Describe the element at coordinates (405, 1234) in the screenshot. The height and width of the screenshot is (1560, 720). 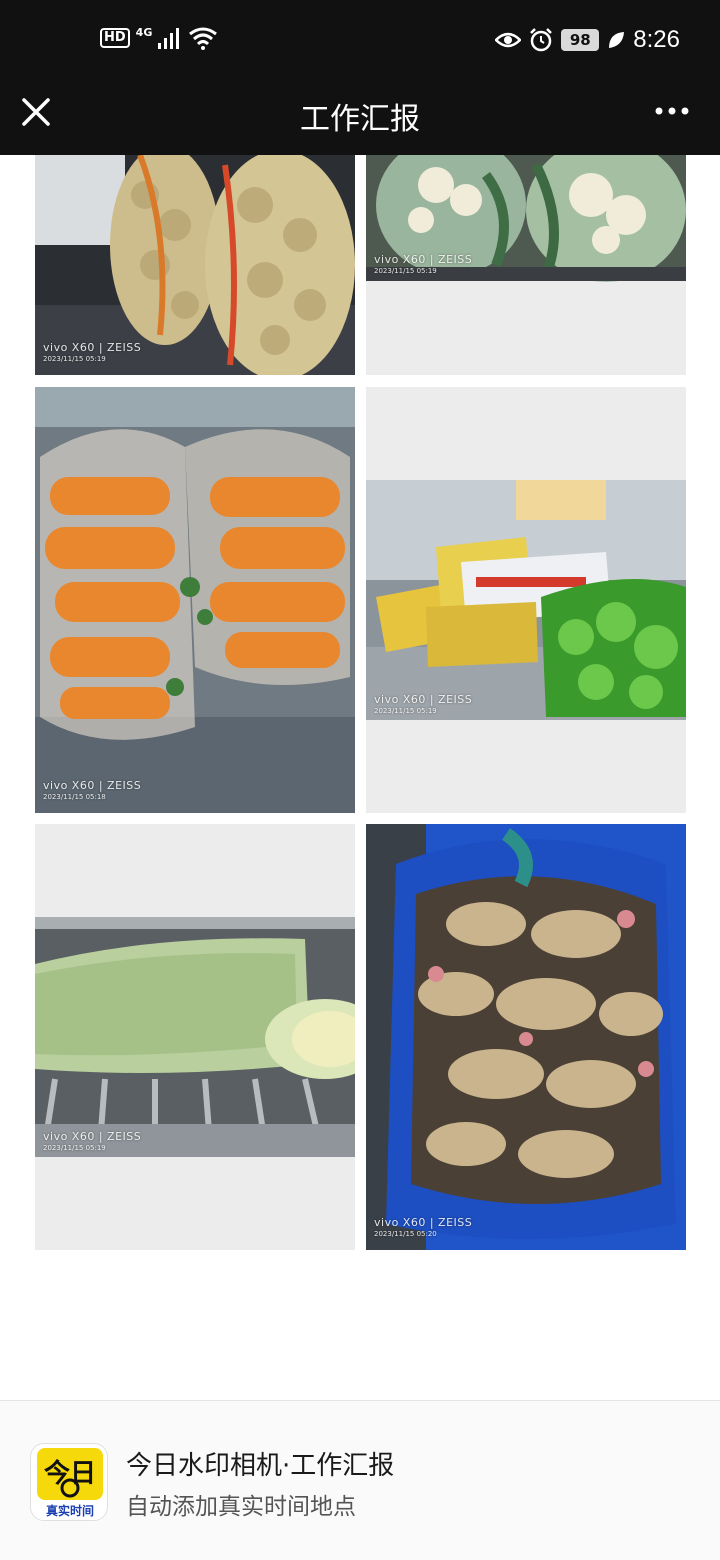
I see `watermark-date: 2023/11/15 05:20` at that location.